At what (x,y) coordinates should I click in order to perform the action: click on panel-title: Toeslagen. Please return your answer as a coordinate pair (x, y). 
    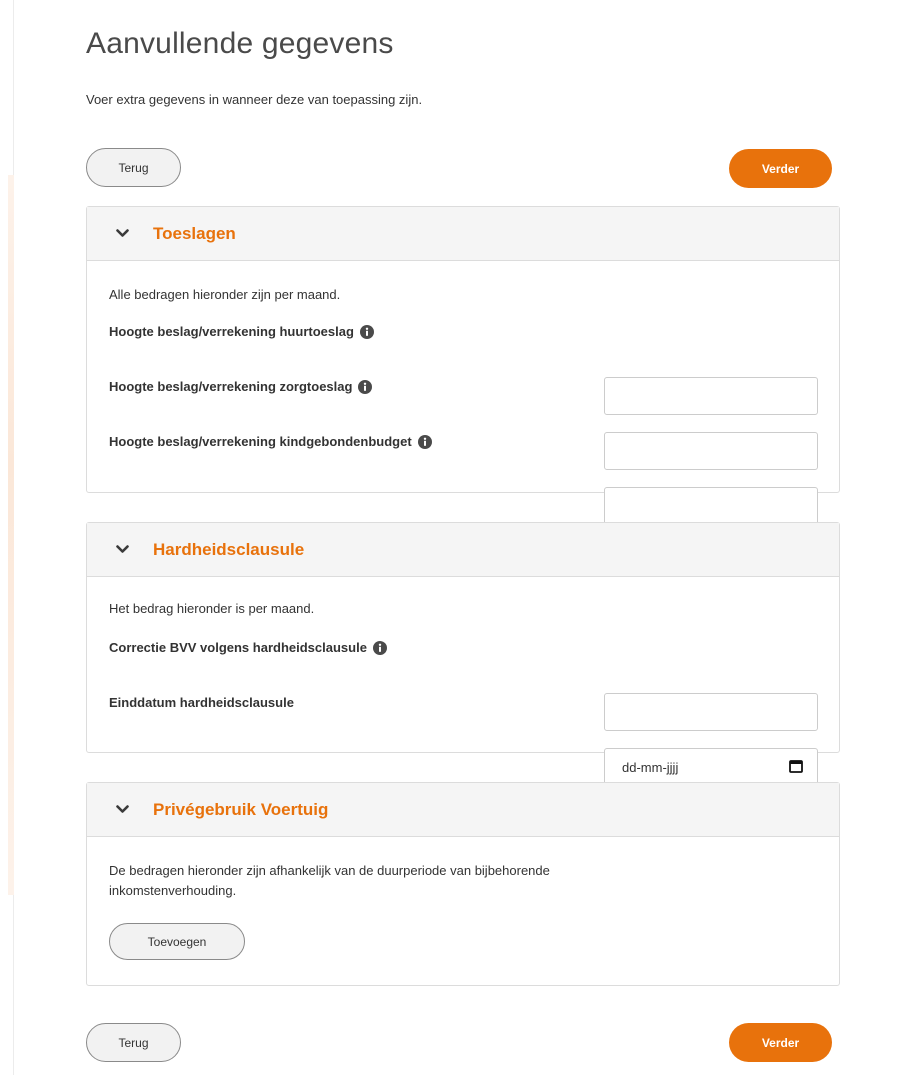
    Looking at the image, I should click on (194, 233).